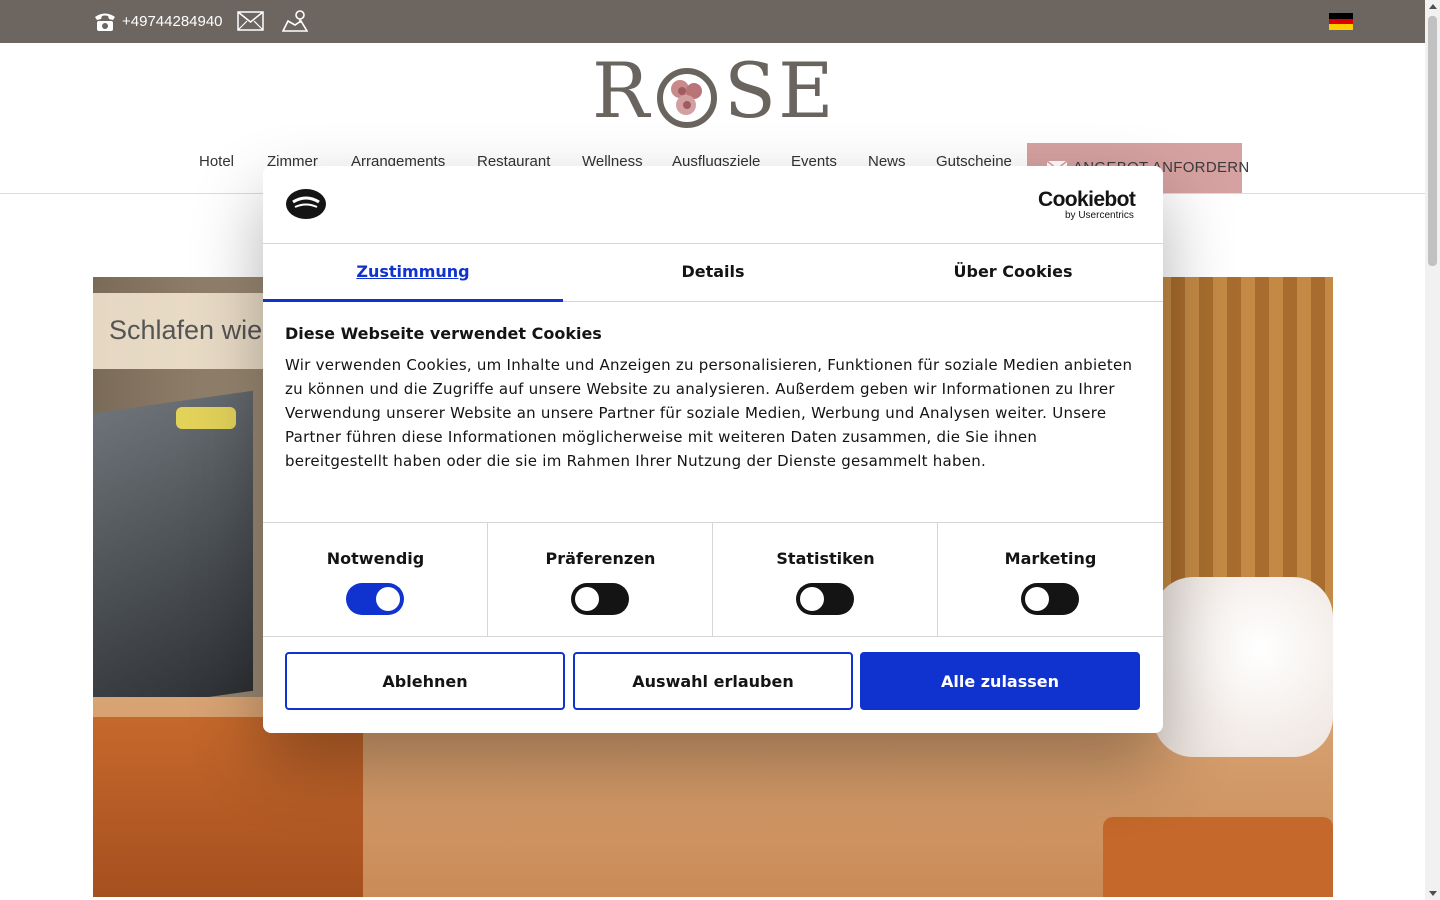 The image size is (1440, 900). What do you see at coordinates (1341, 21) in the screenshot?
I see `flag-de-icon` at bounding box center [1341, 21].